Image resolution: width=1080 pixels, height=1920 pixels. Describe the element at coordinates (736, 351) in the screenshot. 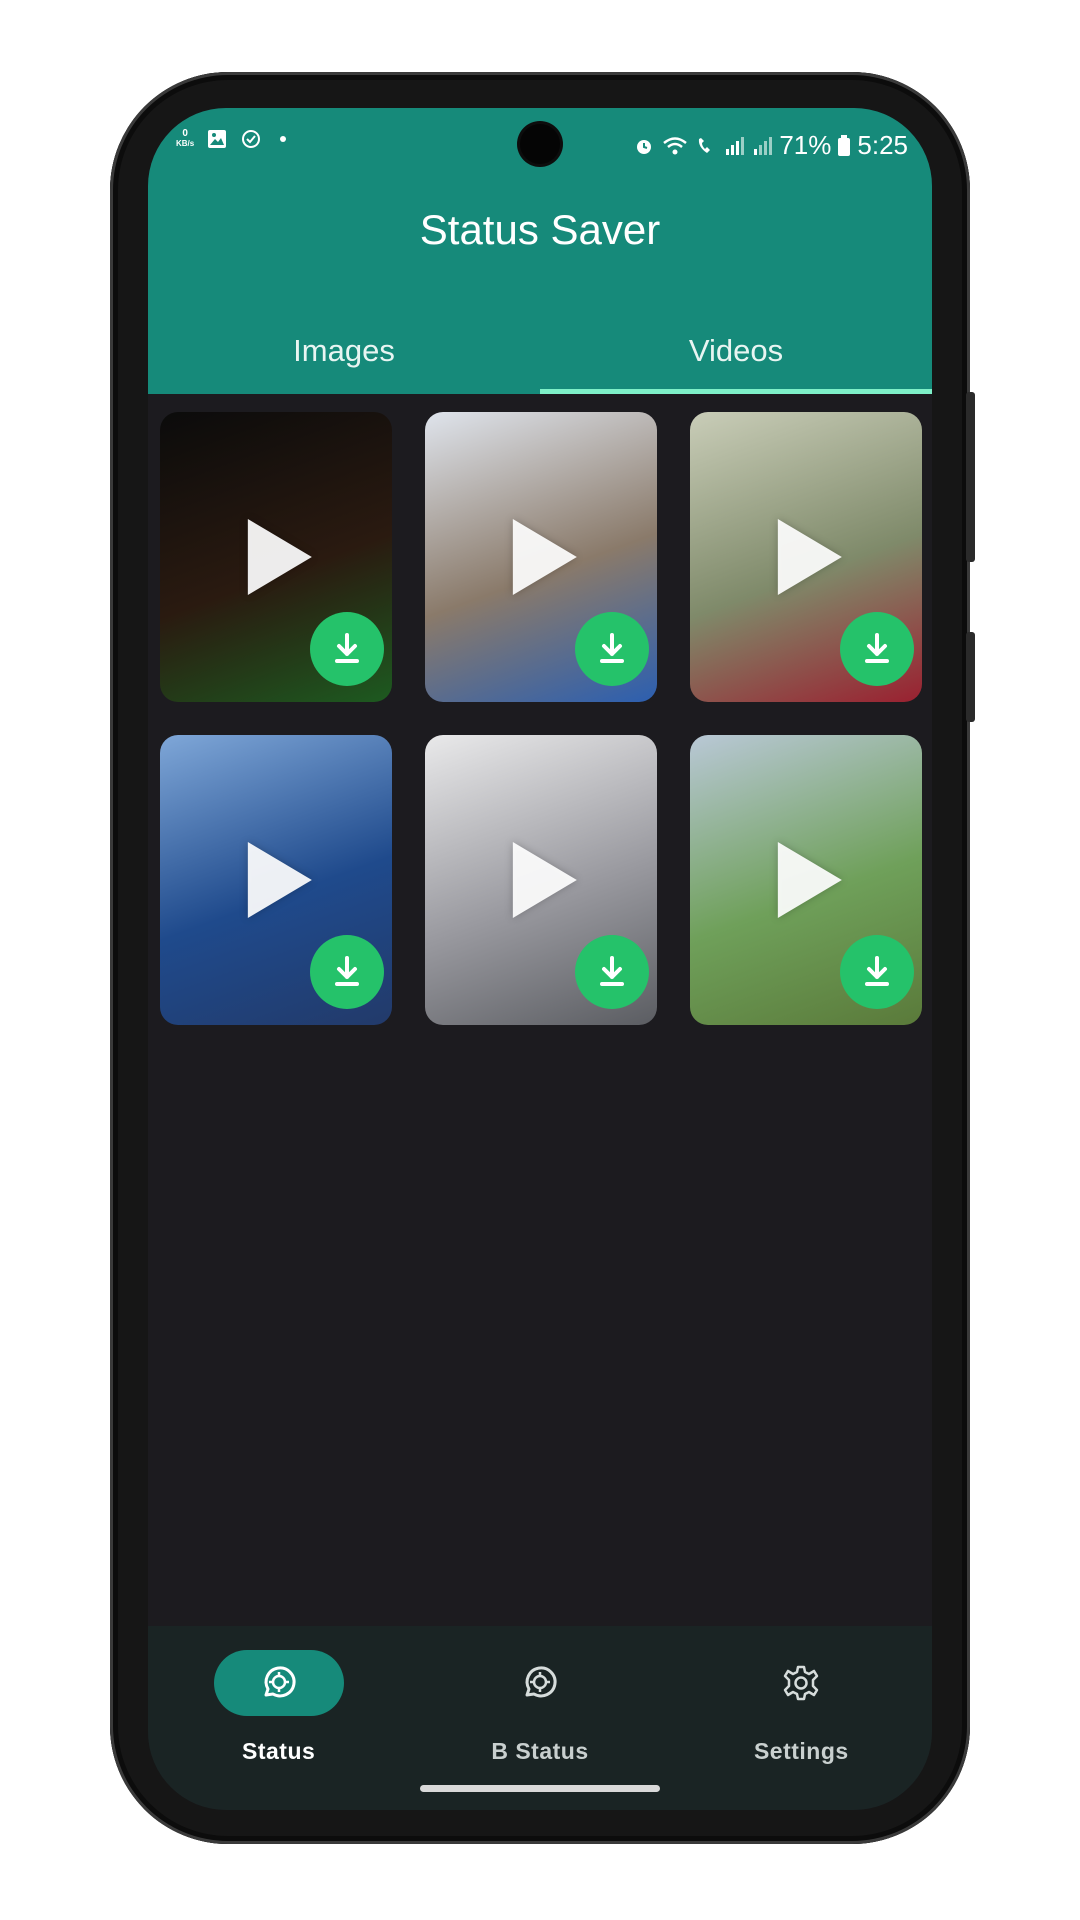

I see `tab-videos: Videos` at that location.